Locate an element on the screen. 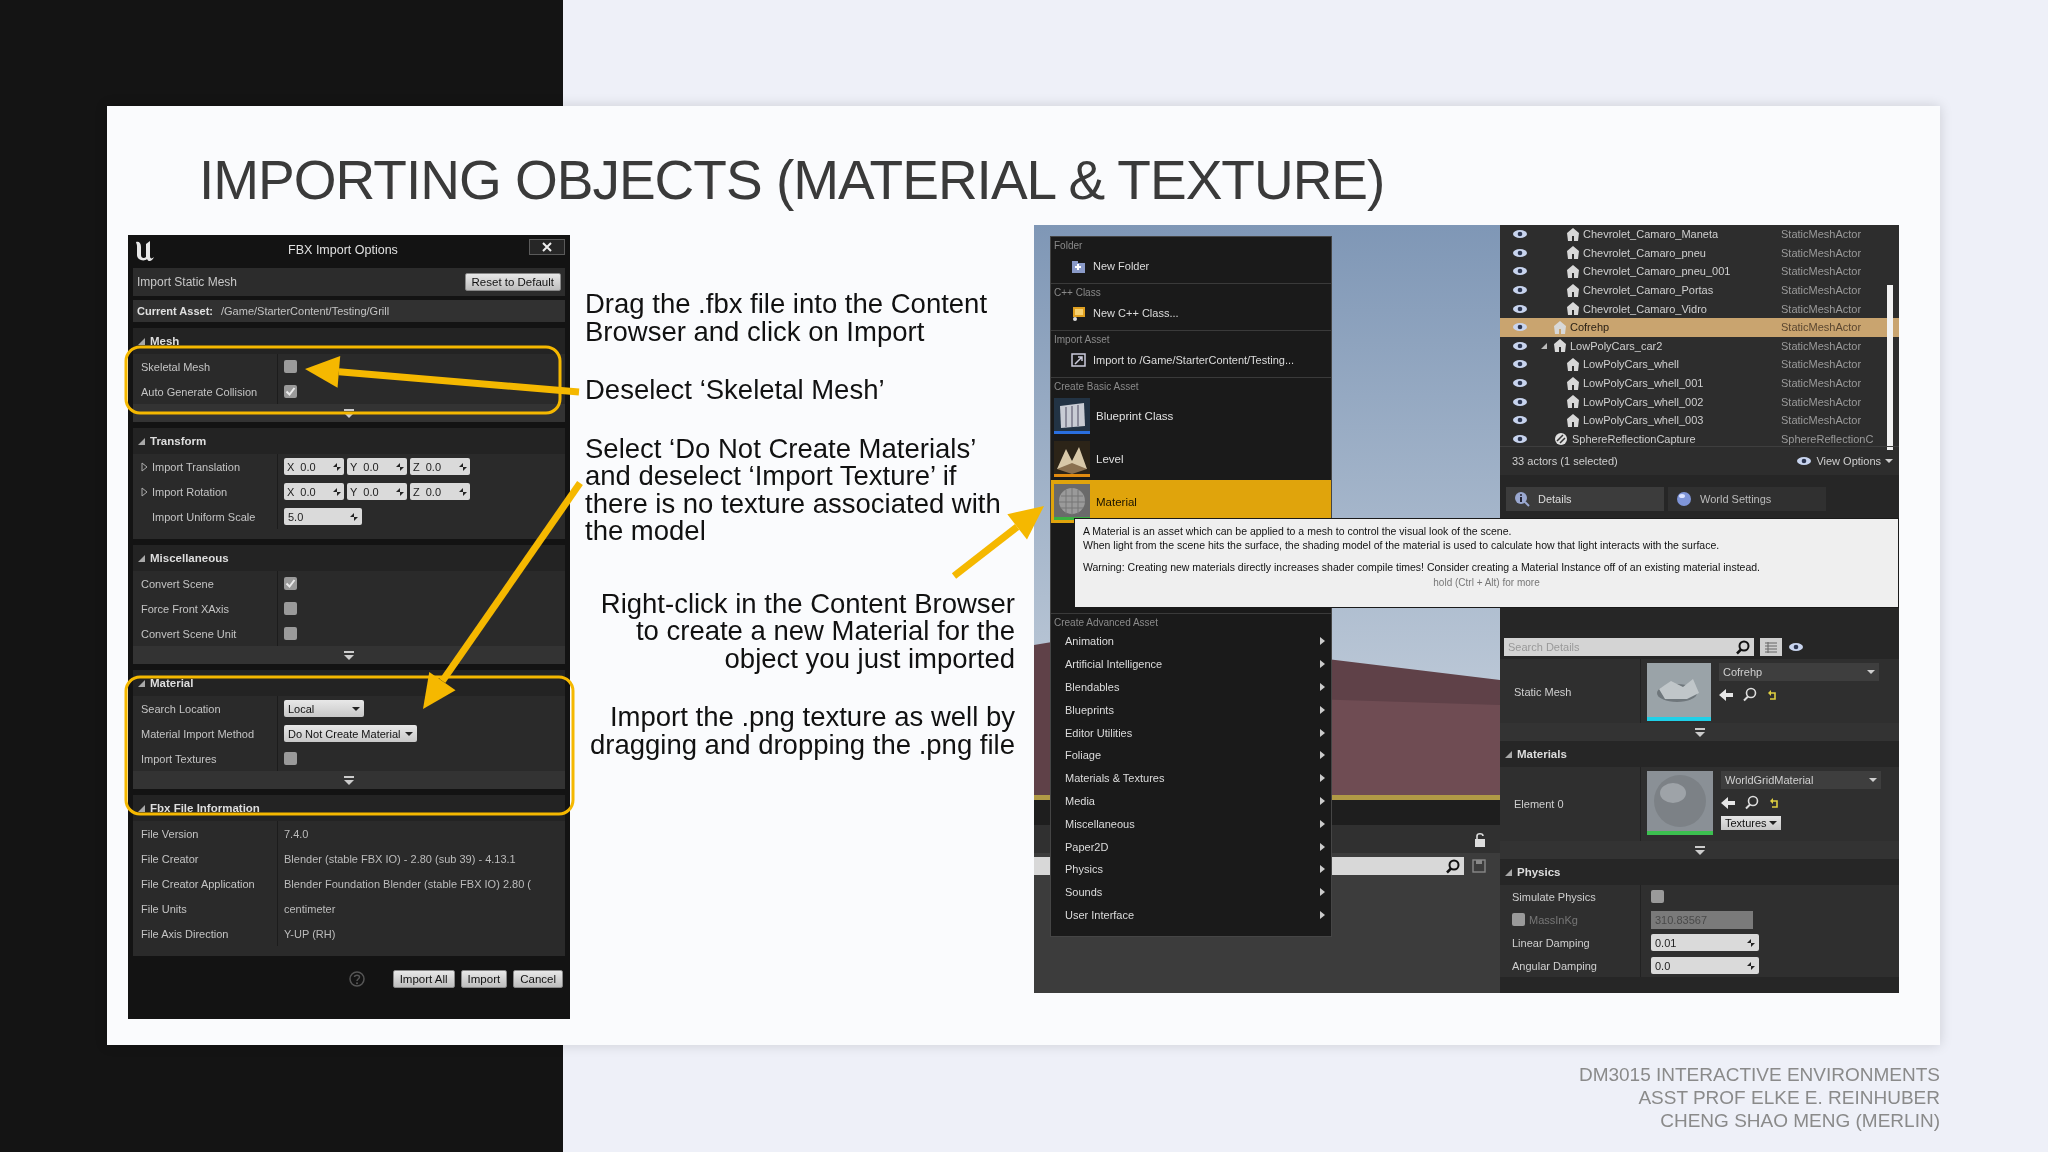  dialog-button: Import All is located at coordinates (423, 979).